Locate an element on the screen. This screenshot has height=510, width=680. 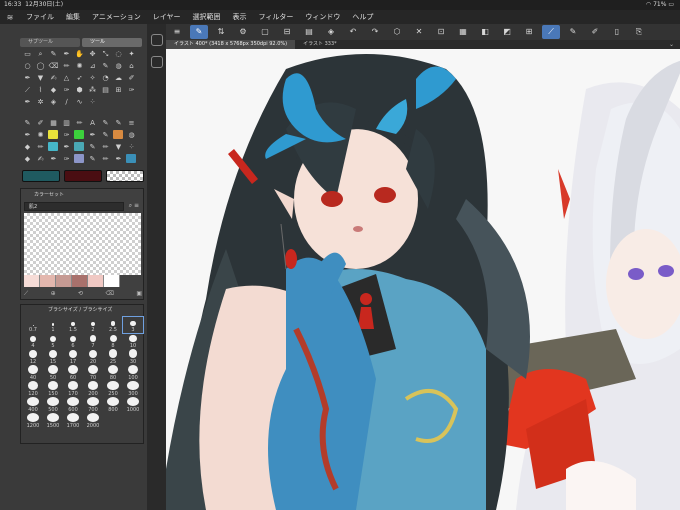
ellipse-tool-icon: ○ is located at coordinates (27, 66).